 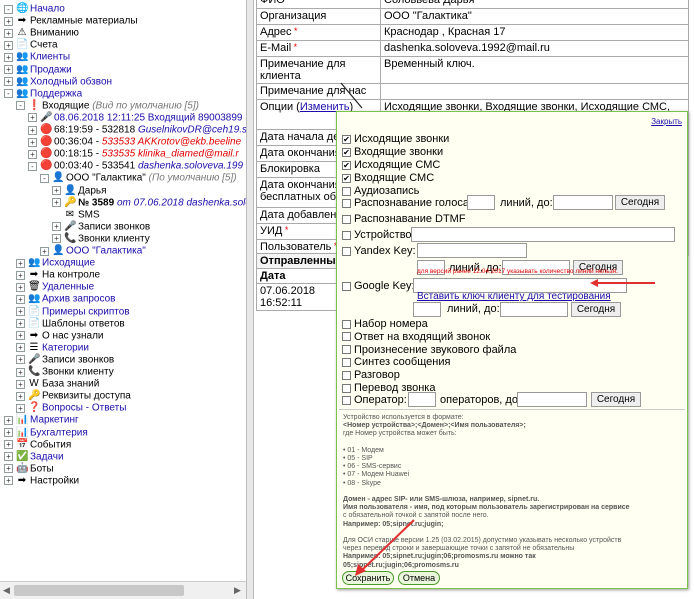 I want to click on tree-item: + ➡ На контроле, so click(x=58, y=275).